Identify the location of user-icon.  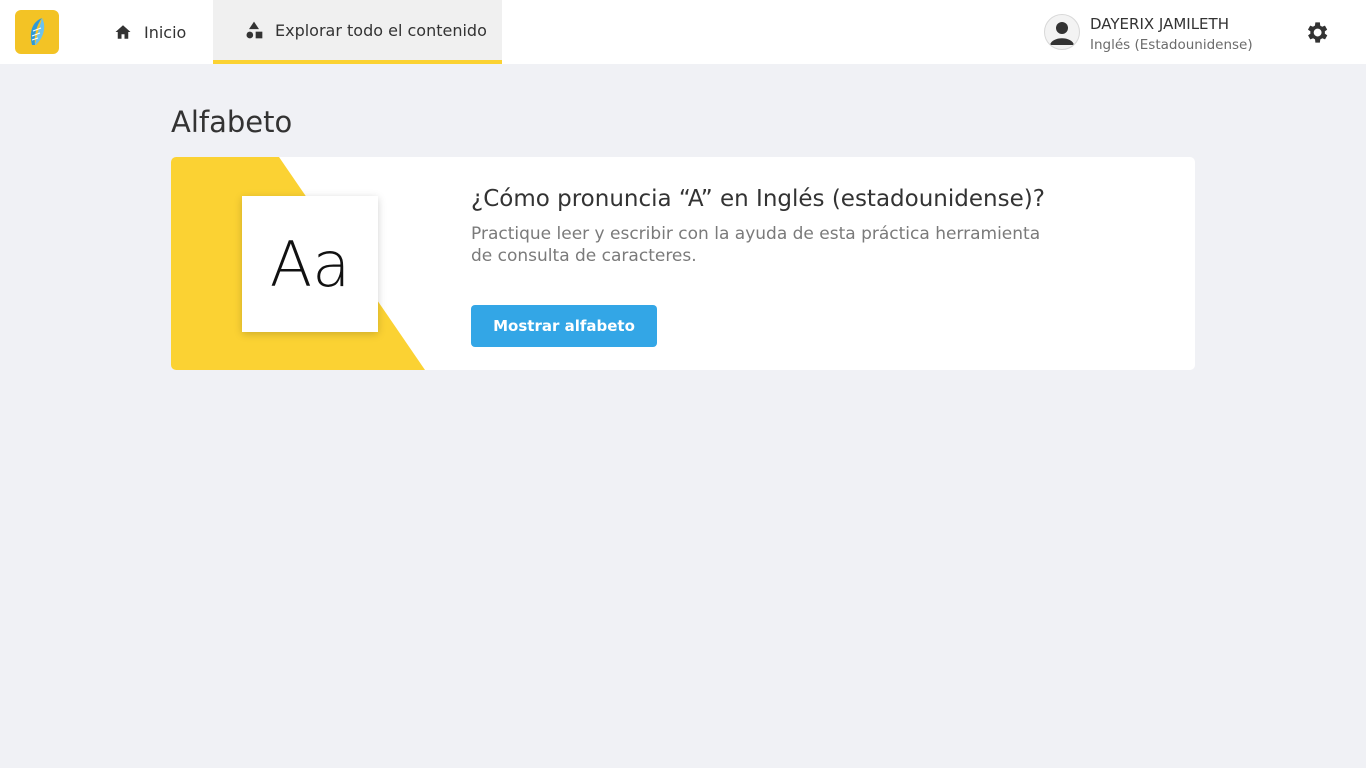
(1062, 33).